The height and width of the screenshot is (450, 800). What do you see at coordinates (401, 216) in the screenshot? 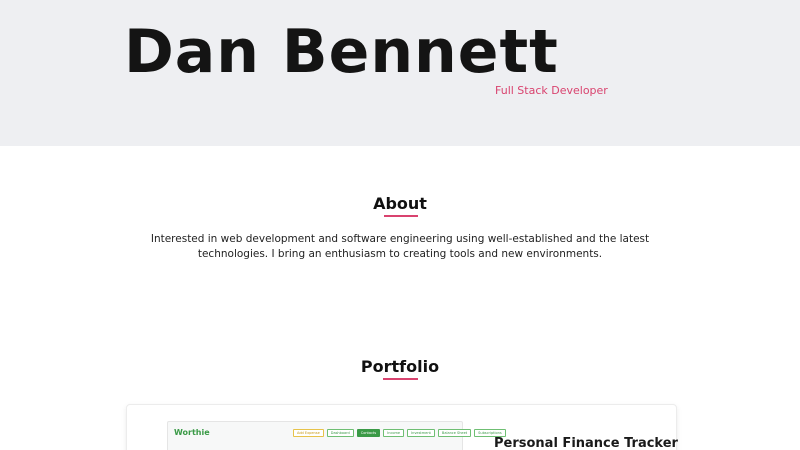
I see `about-title-underline` at bounding box center [401, 216].